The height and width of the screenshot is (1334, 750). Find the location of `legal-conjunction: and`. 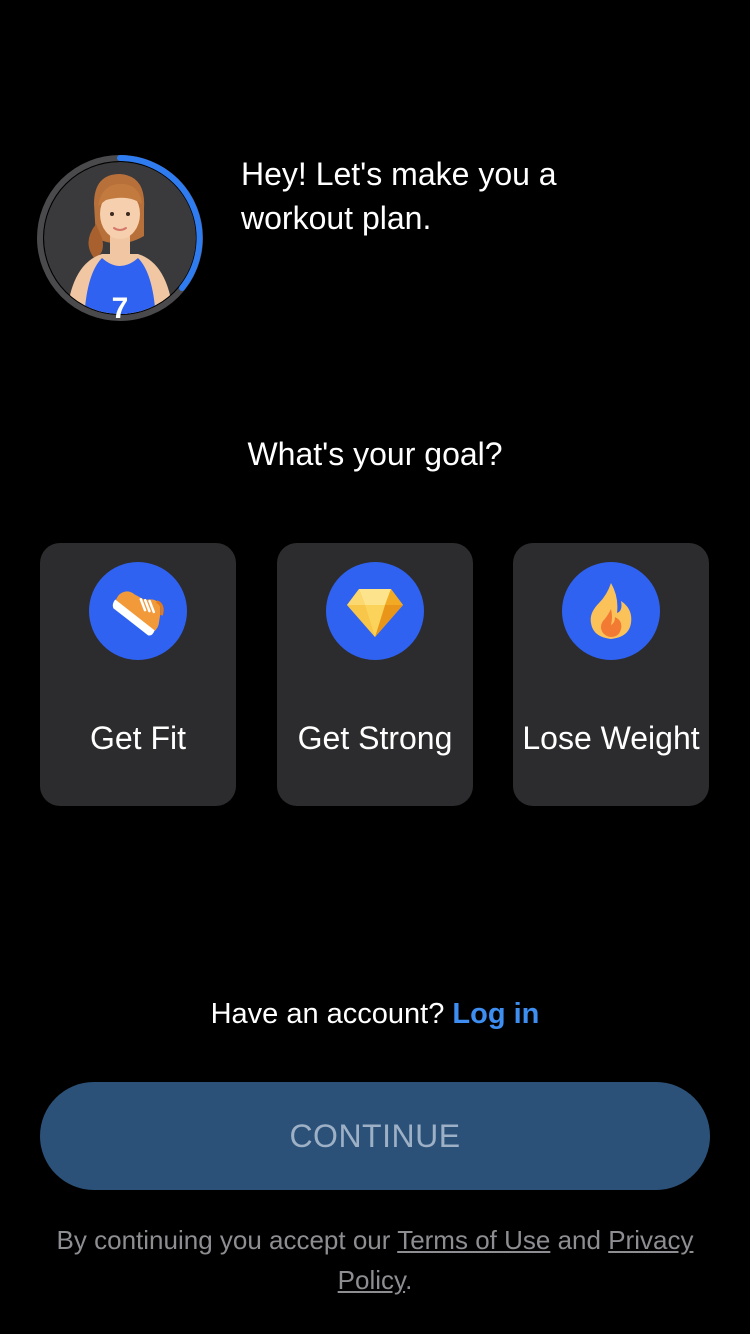

legal-conjunction: and is located at coordinates (579, 1240).